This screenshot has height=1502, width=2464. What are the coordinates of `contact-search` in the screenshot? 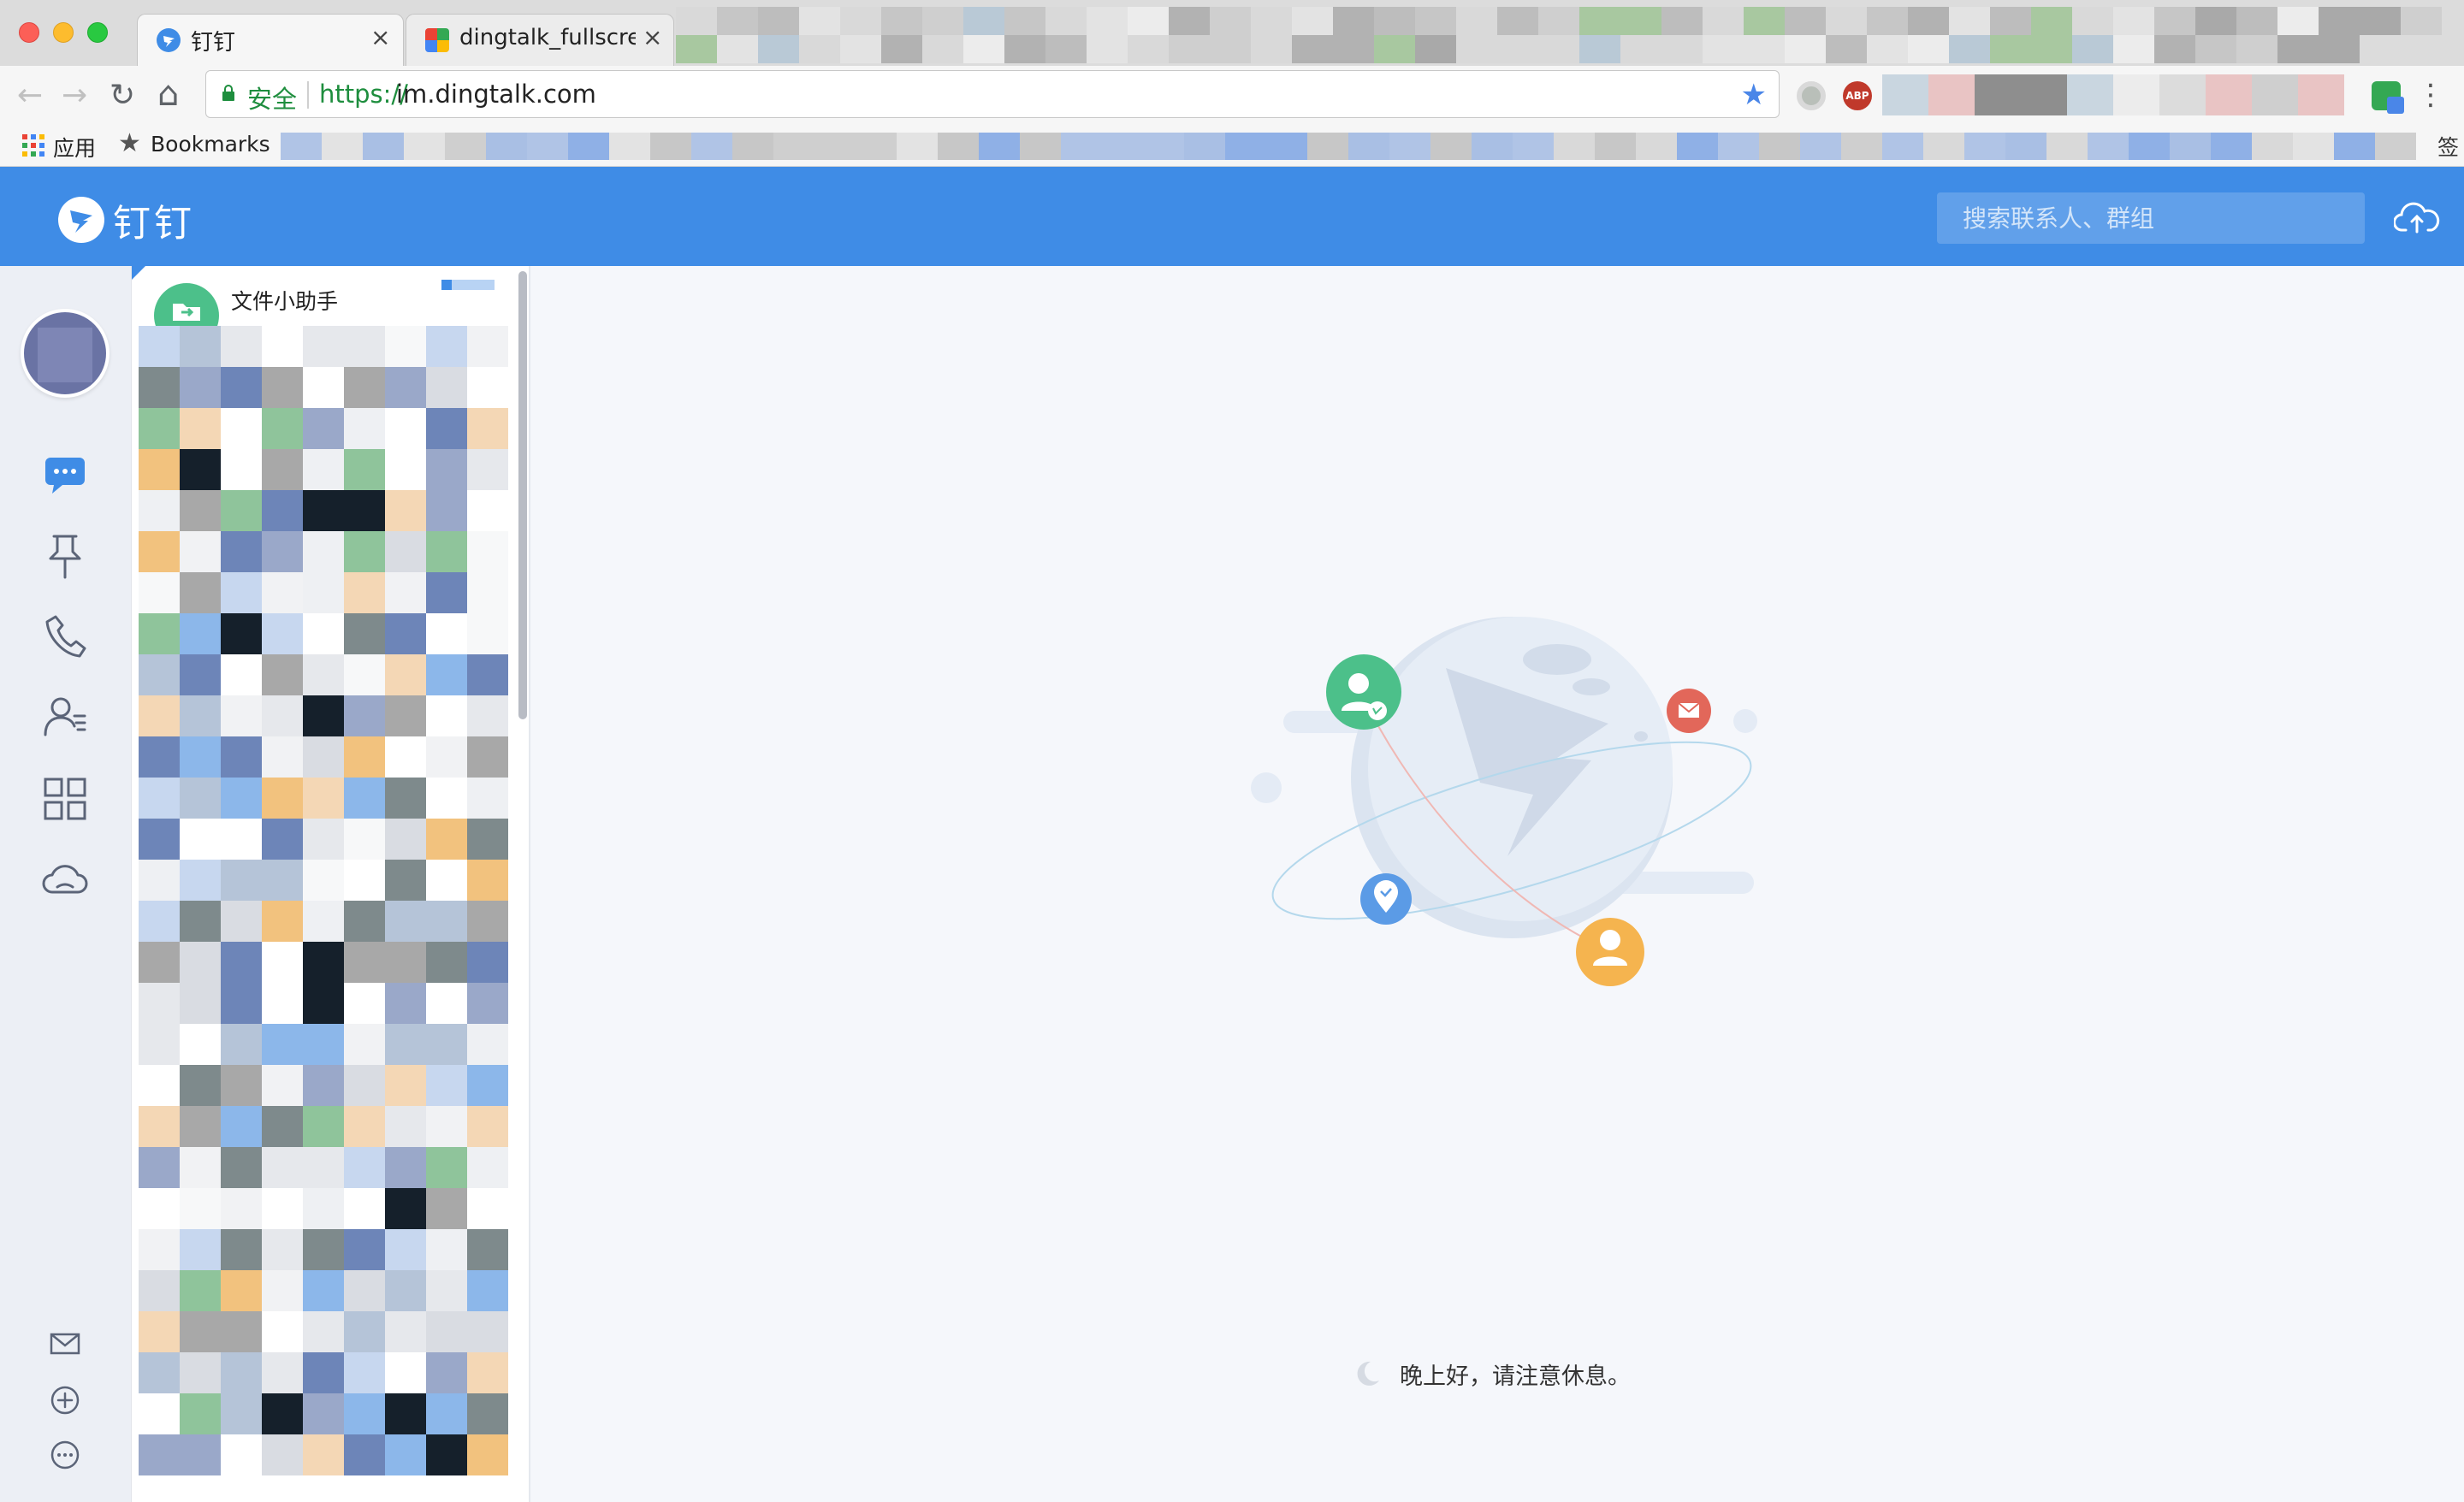 It's located at (2151, 218).